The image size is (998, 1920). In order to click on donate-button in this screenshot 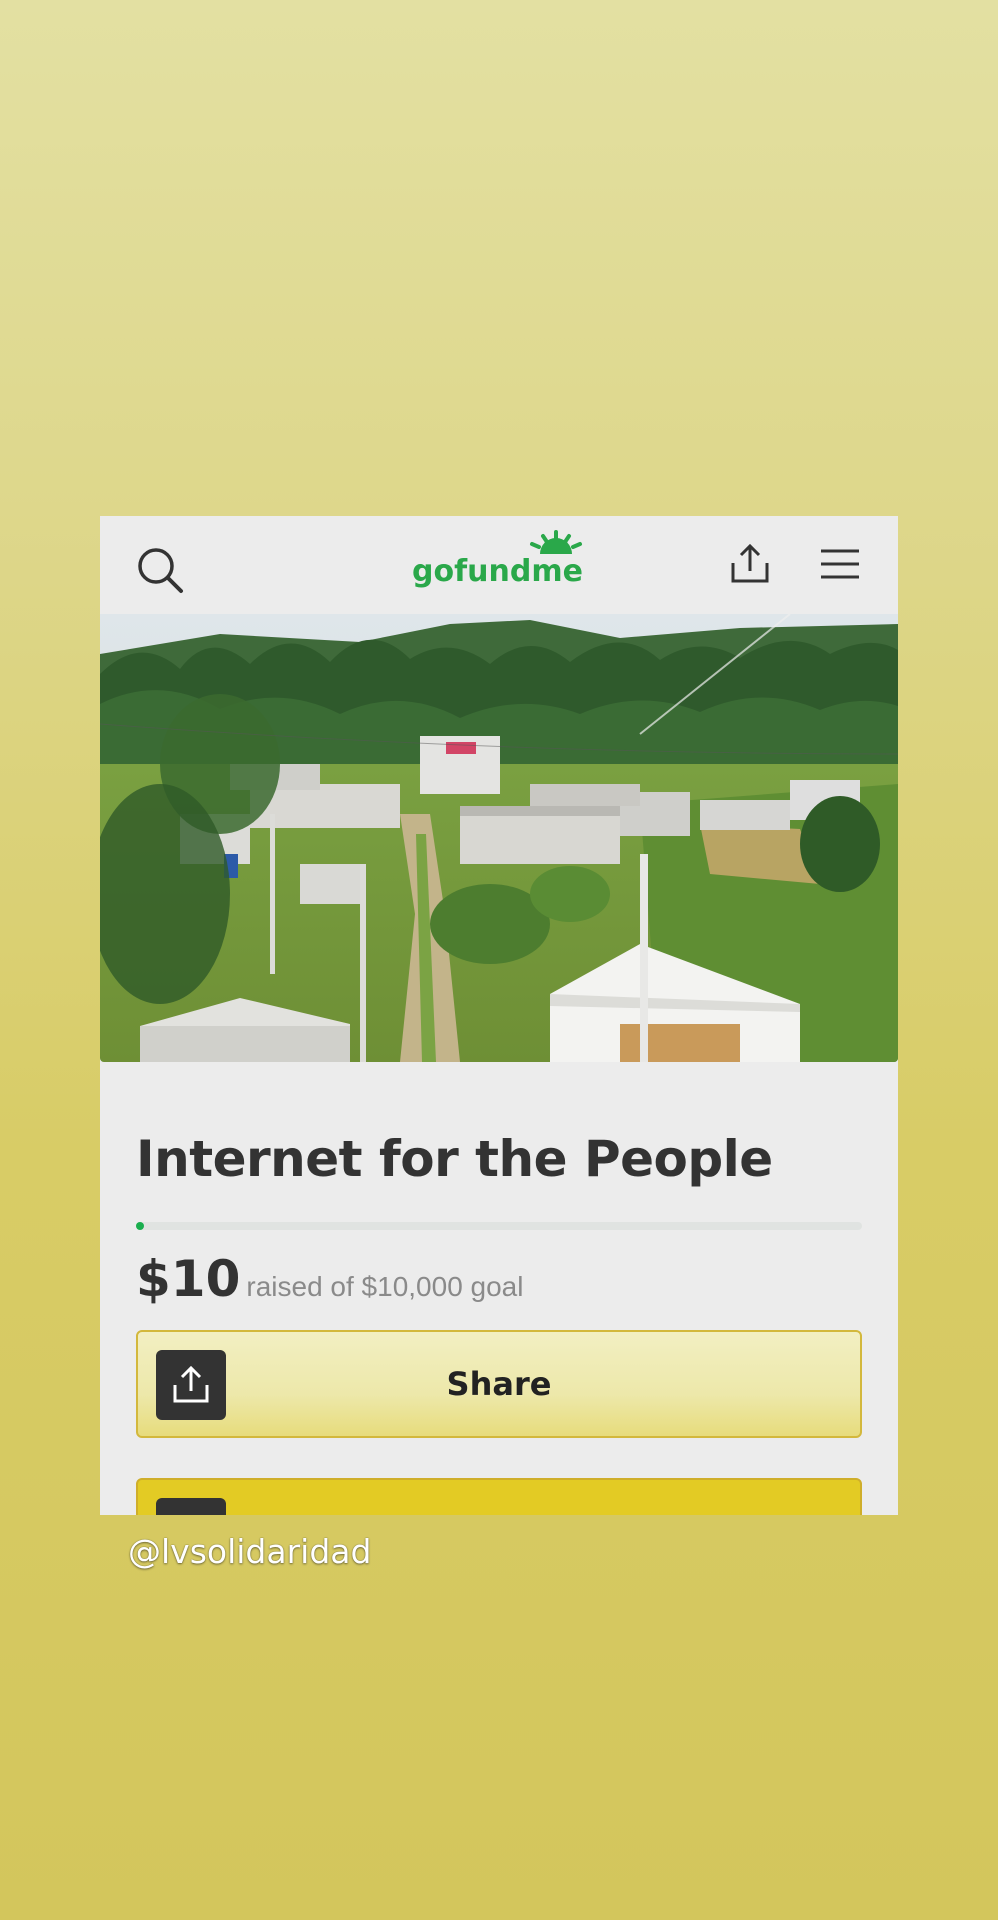, I will do `click(499, 1496)`.